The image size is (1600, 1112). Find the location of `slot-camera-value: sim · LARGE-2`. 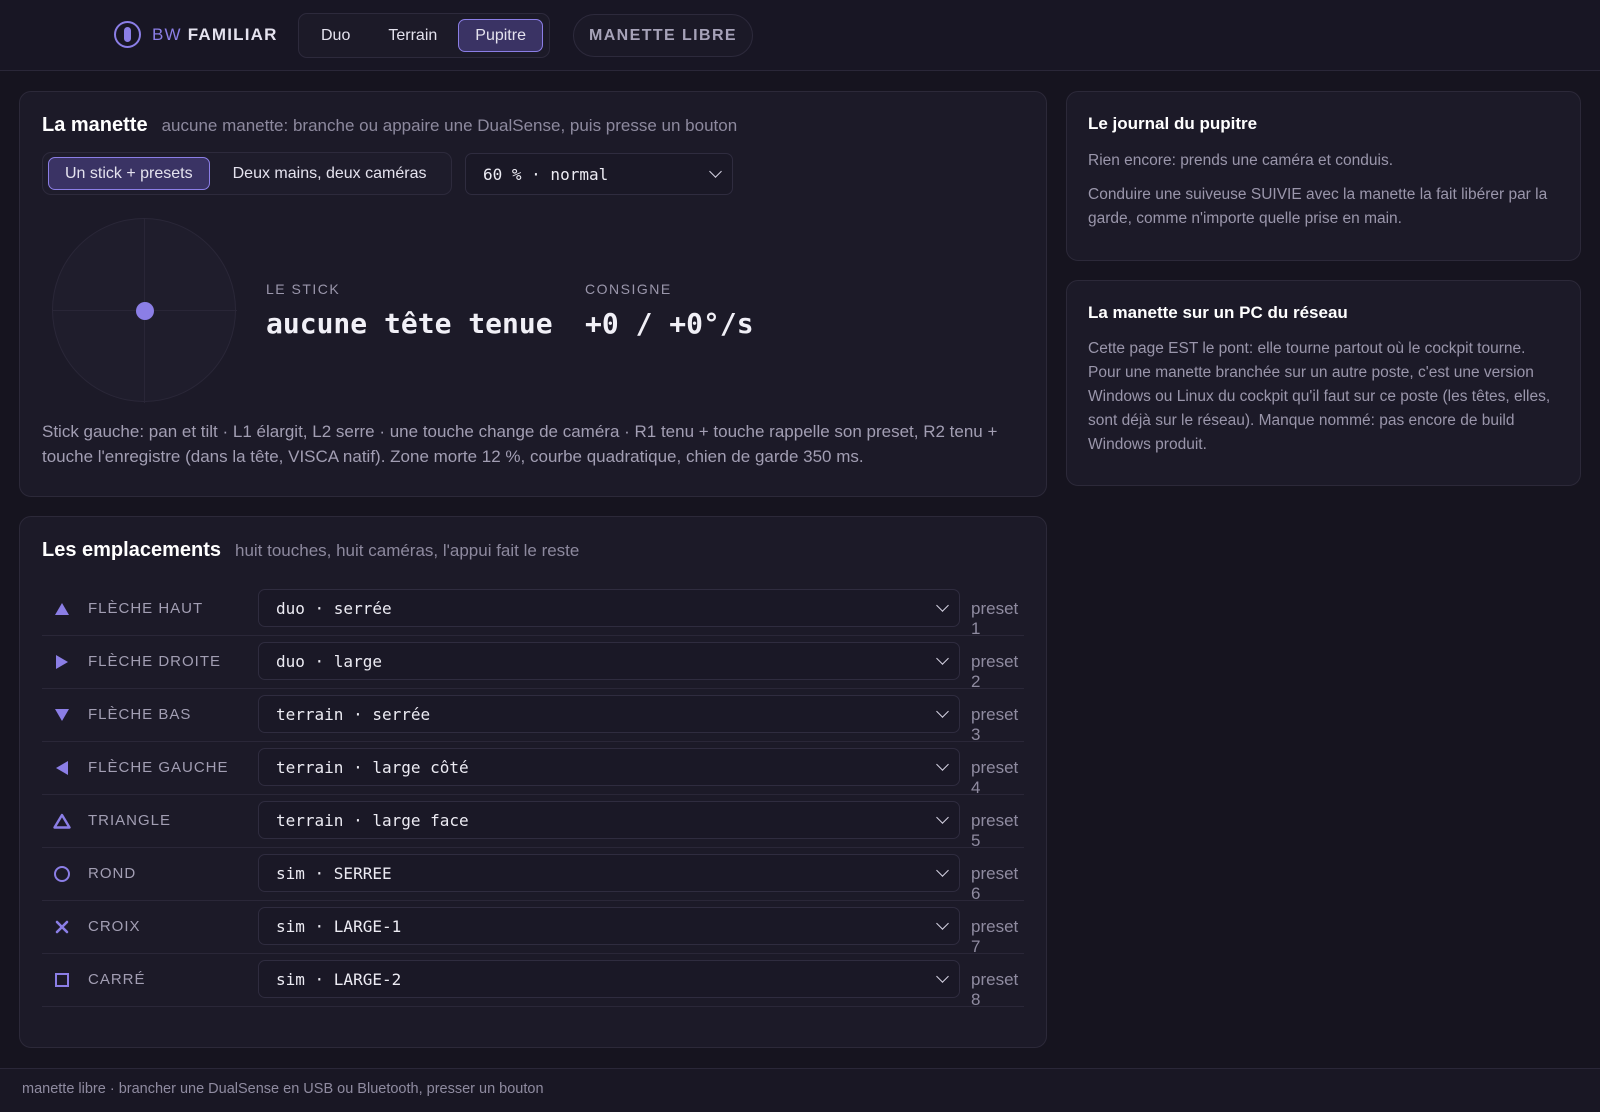

slot-camera-value: sim · LARGE-2 is located at coordinates (339, 979).